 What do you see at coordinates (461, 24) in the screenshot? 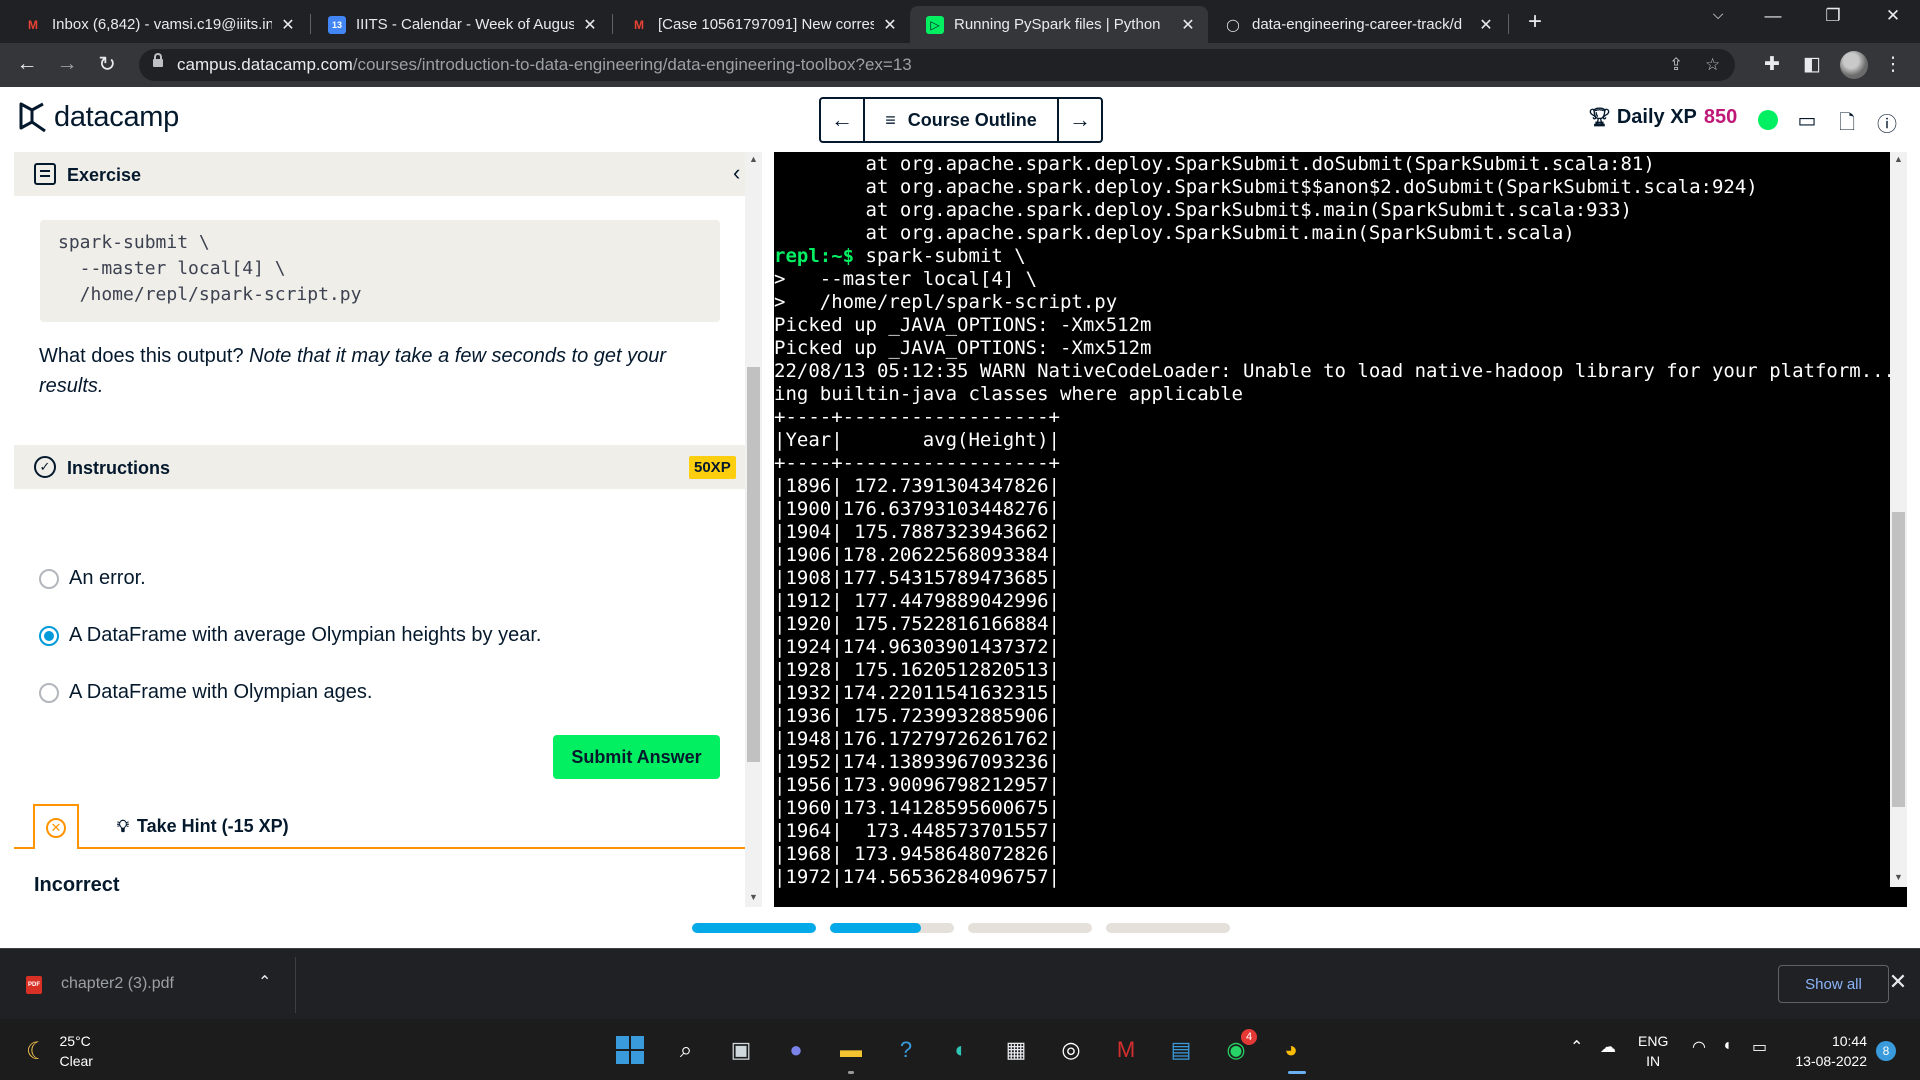
I see `browser-tab-calendar: 13 IIITS - Calendar - Week of August ✕` at bounding box center [461, 24].